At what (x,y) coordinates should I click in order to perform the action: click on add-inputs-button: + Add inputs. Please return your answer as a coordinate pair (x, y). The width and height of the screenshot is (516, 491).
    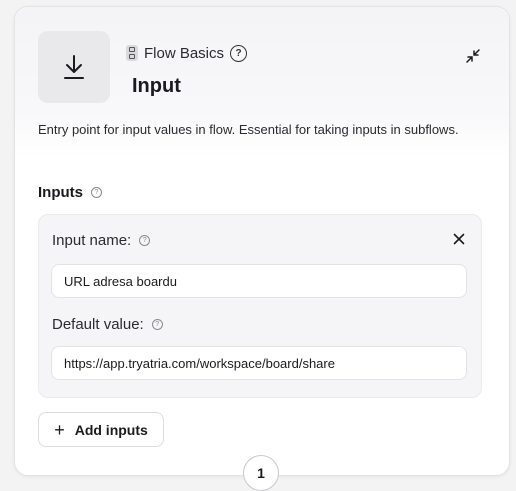
    Looking at the image, I should click on (101, 429).